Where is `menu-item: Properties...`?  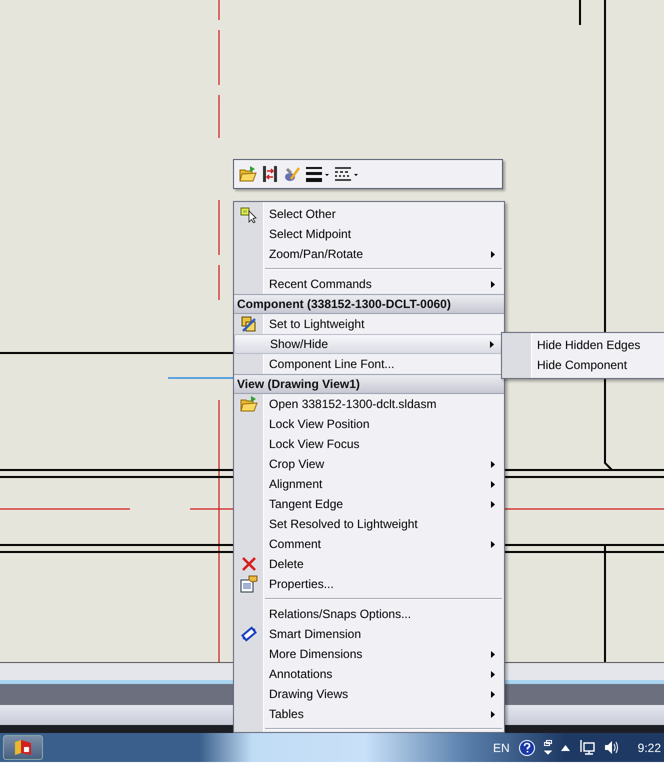
menu-item: Properties... is located at coordinates (369, 584).